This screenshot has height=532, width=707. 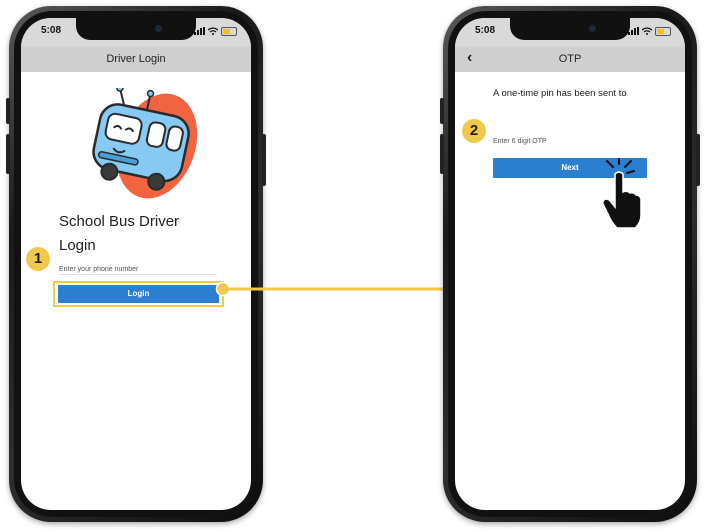 What do you see at coordinates (119, 221) in the screenshot?
I see `page-title-line1: School Bus Driver` at bounding box center [119, 221].